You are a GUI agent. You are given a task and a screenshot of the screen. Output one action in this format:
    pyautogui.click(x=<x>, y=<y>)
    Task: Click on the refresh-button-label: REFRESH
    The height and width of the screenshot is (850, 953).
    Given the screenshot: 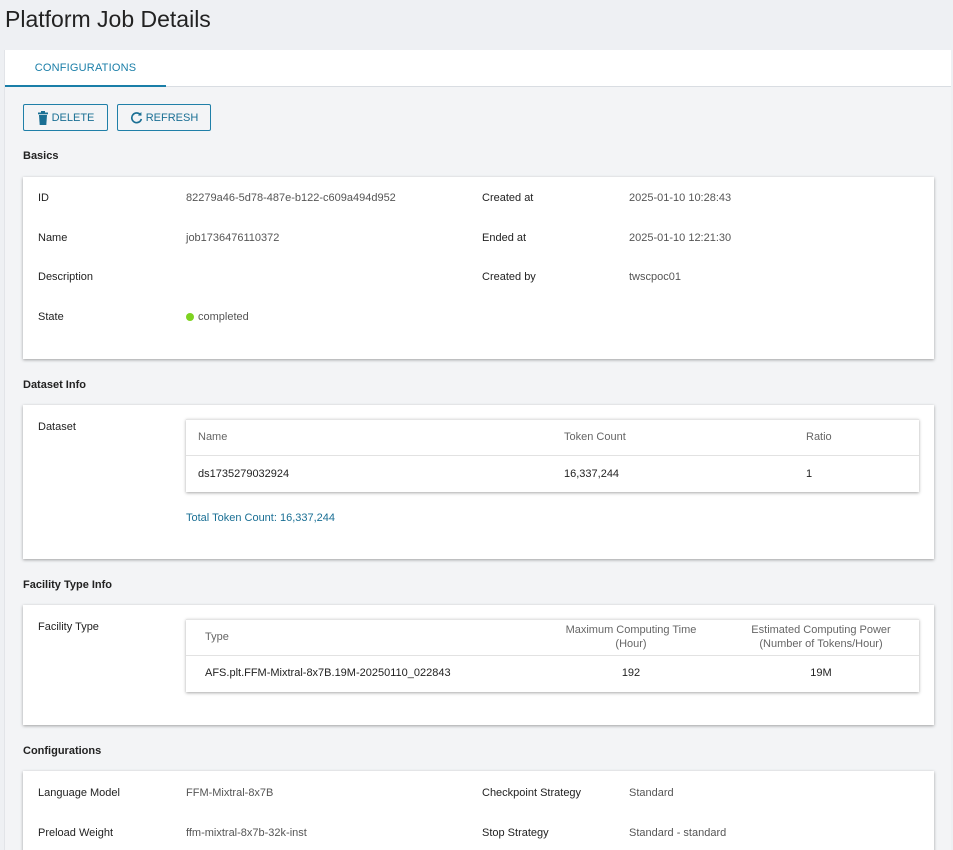 What is the action you would take?
    pyautogui.click(x=172, y=117)
    